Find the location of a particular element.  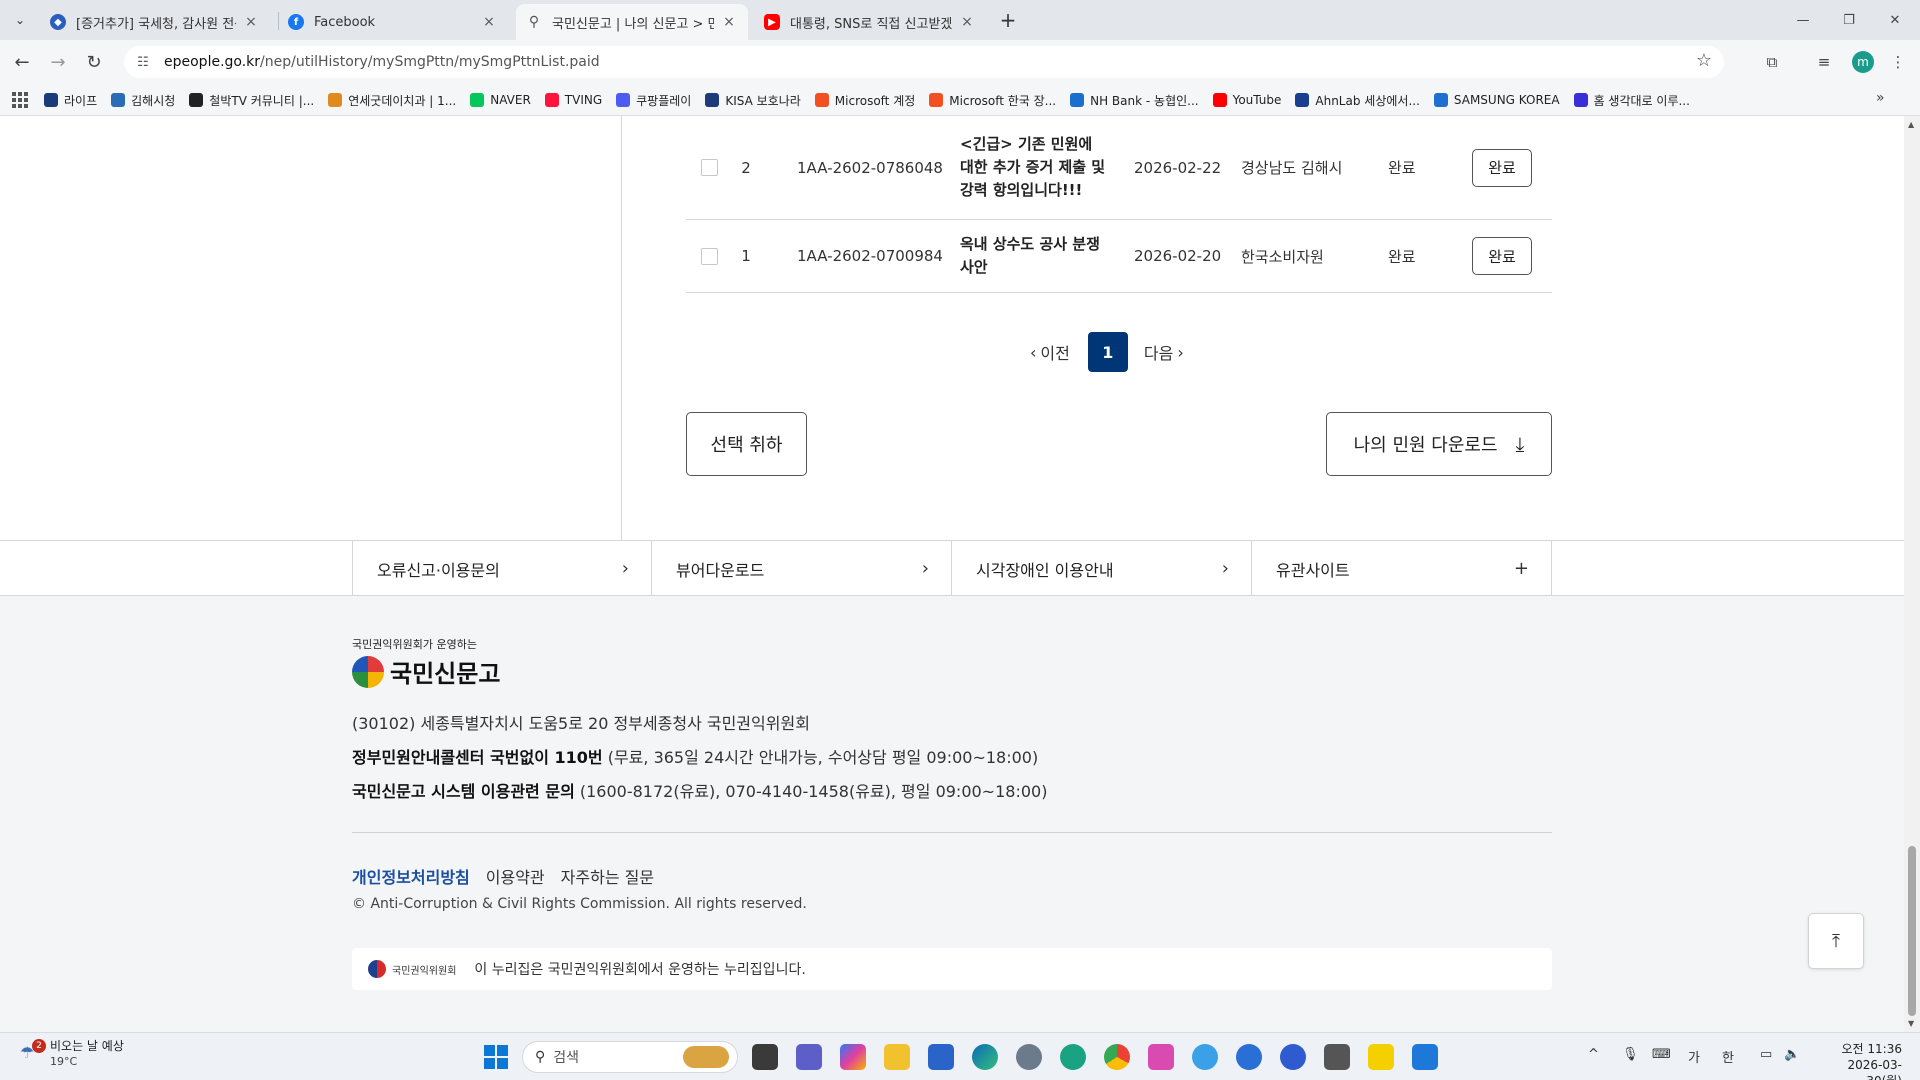

copilot-icon is located at coordinates (853, 1057).